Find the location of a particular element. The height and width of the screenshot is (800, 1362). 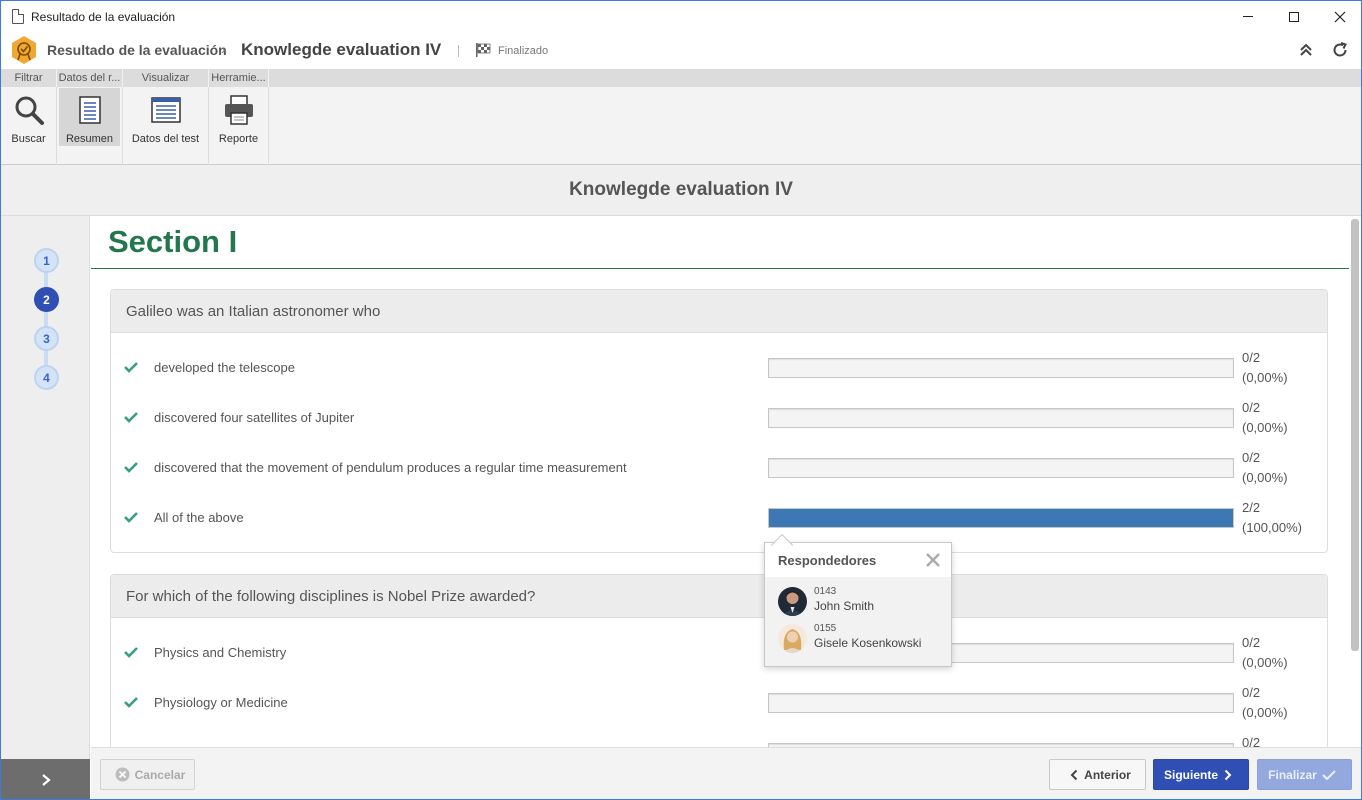

breadcrumb-root: Resultado de la evaluación is located at coordinates (137, 50).